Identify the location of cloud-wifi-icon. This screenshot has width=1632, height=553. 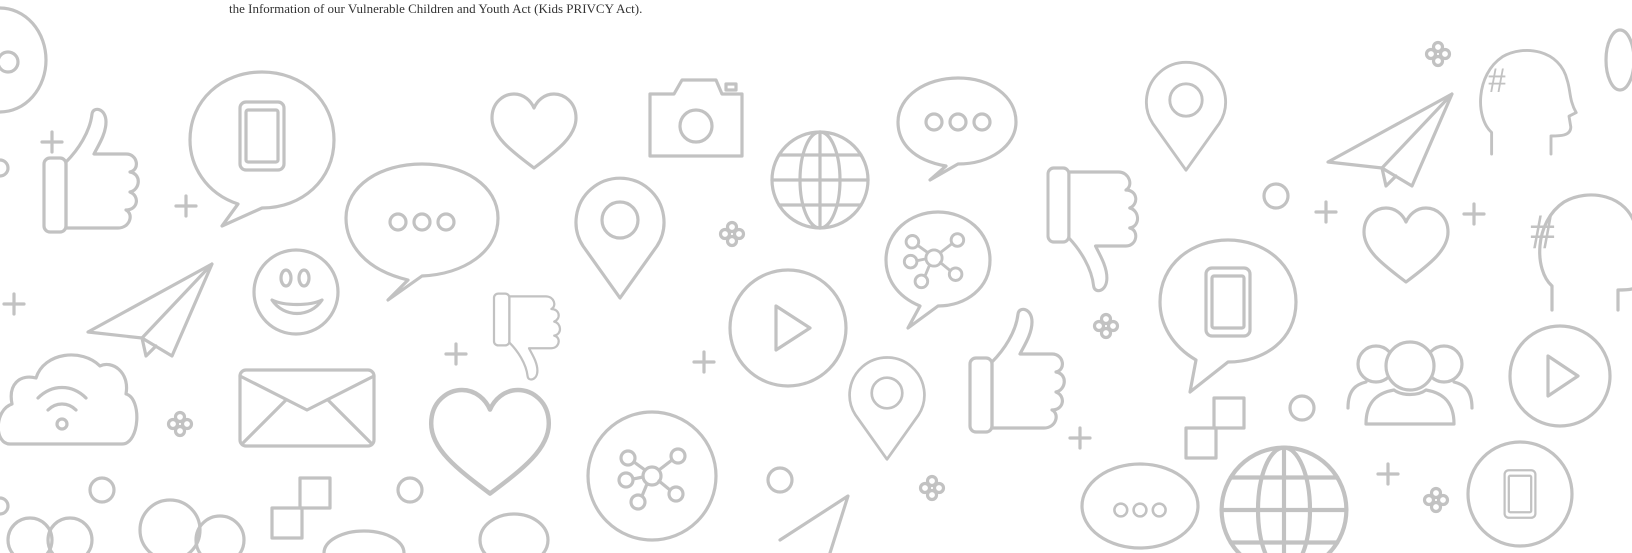
(69, 399).